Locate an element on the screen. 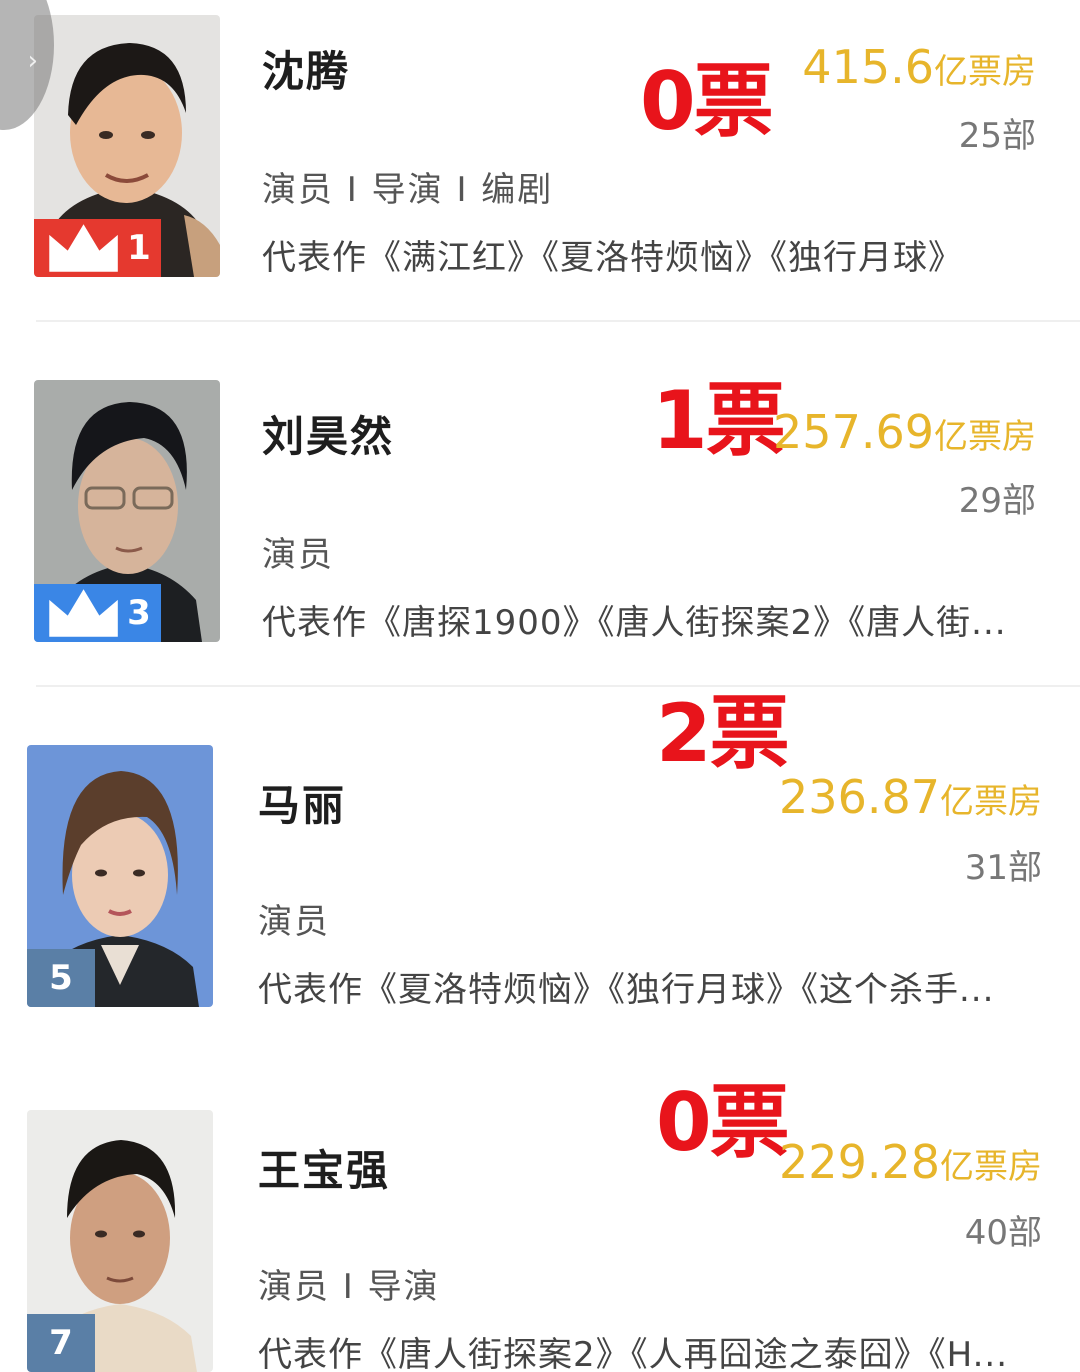 The width and height of the screenshot is (1080, 1372). box-office-value: 415.6 is located at coordinates (868, 67).